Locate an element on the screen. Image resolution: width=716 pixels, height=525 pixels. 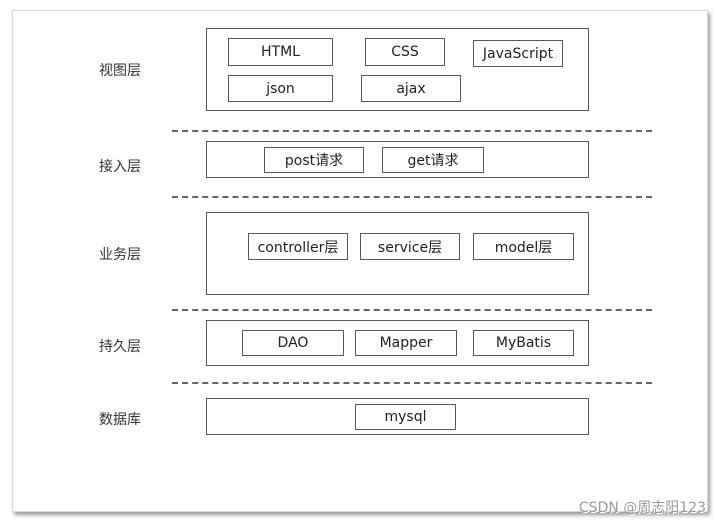
item-controller: controller层 is located at coordinates (298, 246).